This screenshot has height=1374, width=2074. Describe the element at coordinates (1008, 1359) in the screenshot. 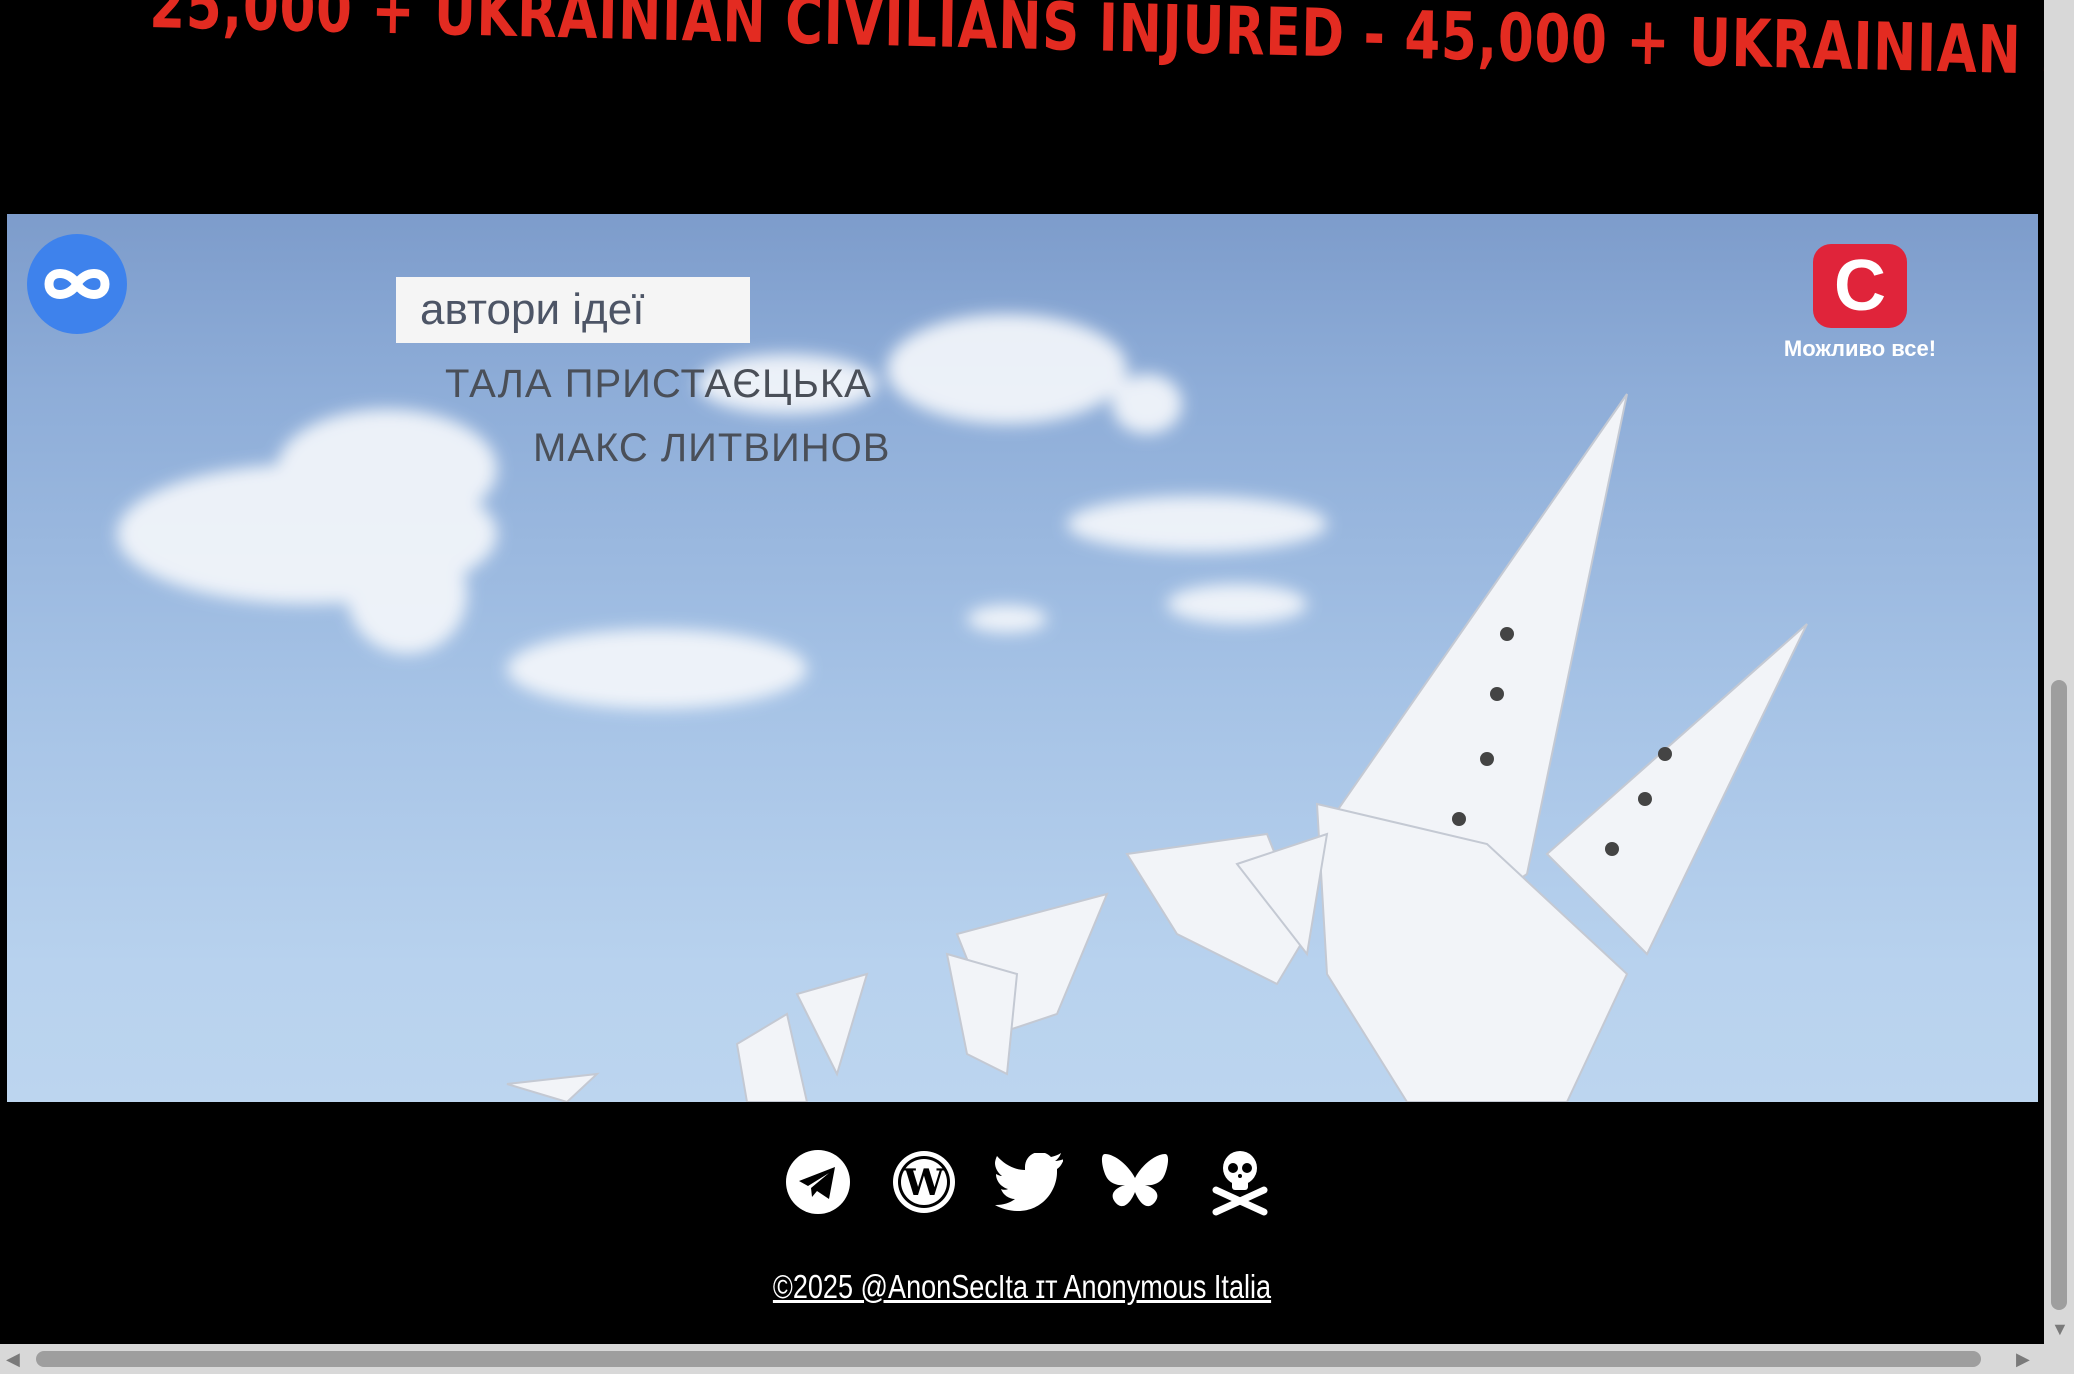

I see `horizontal-scroll-thumb` at that location.